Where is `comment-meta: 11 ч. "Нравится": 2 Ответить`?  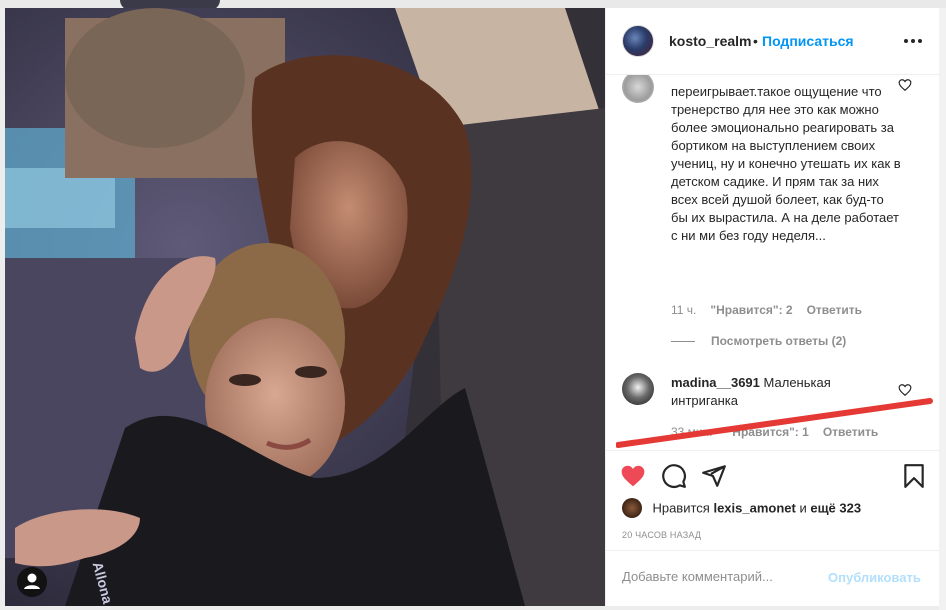 comment-meta: 11 ч. "Нравится": 2 Ответить is located at coordinates (766, 310).